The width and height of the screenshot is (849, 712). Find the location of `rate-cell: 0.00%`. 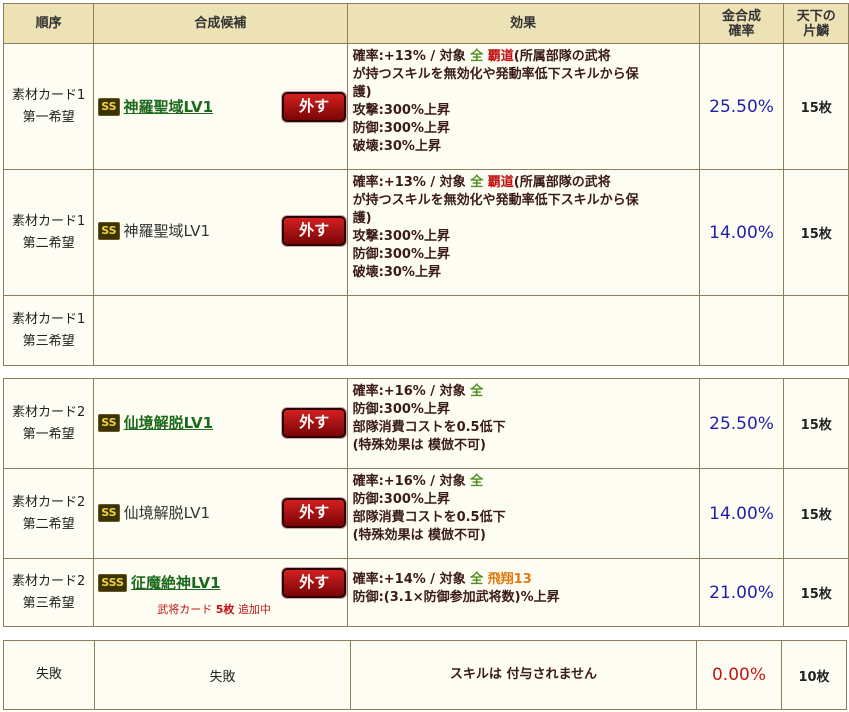

rate-cell: 0.00% is located at coordinates (739, 675).